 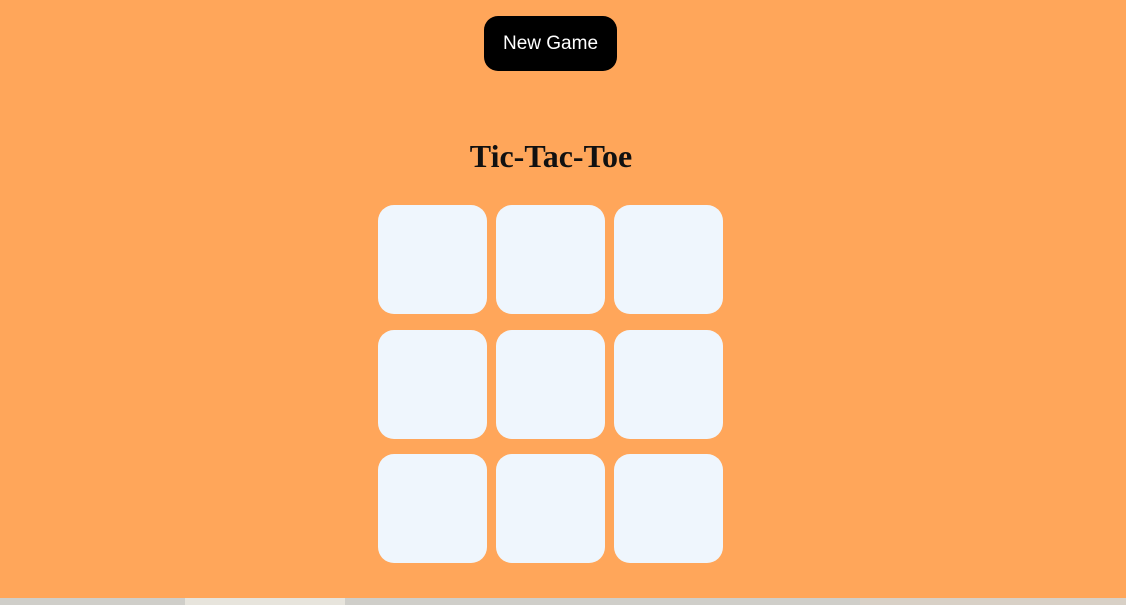 I want to click on new-game-button: New Game, so click(x=550, y=43).